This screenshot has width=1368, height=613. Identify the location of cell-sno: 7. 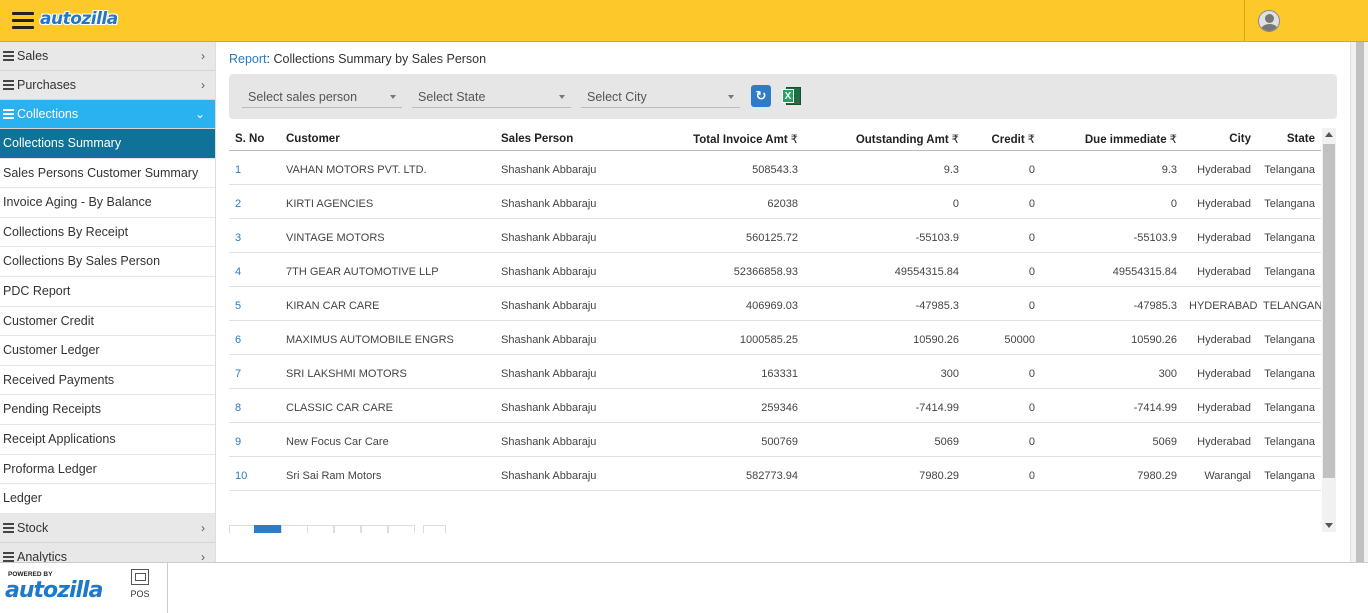
(254, 371).